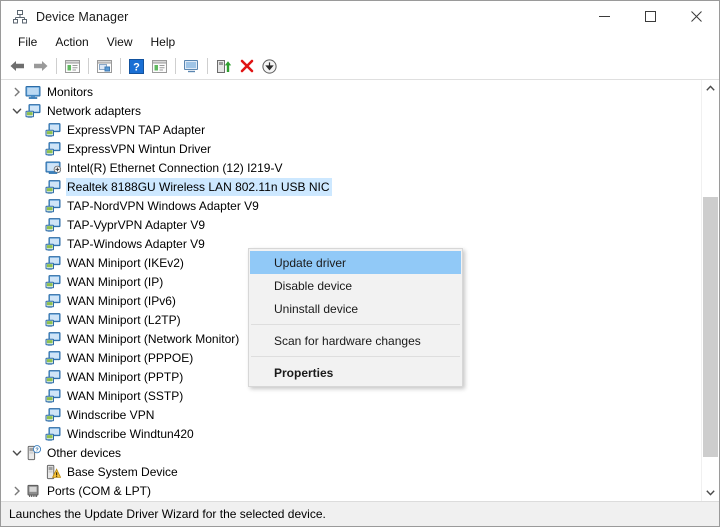 The image size is (720, 527). Describe the element at coordinates (351, 205) in the screenshot. I see `tree-row: TAP-NordVPN Windows Adapter V9` at that location.